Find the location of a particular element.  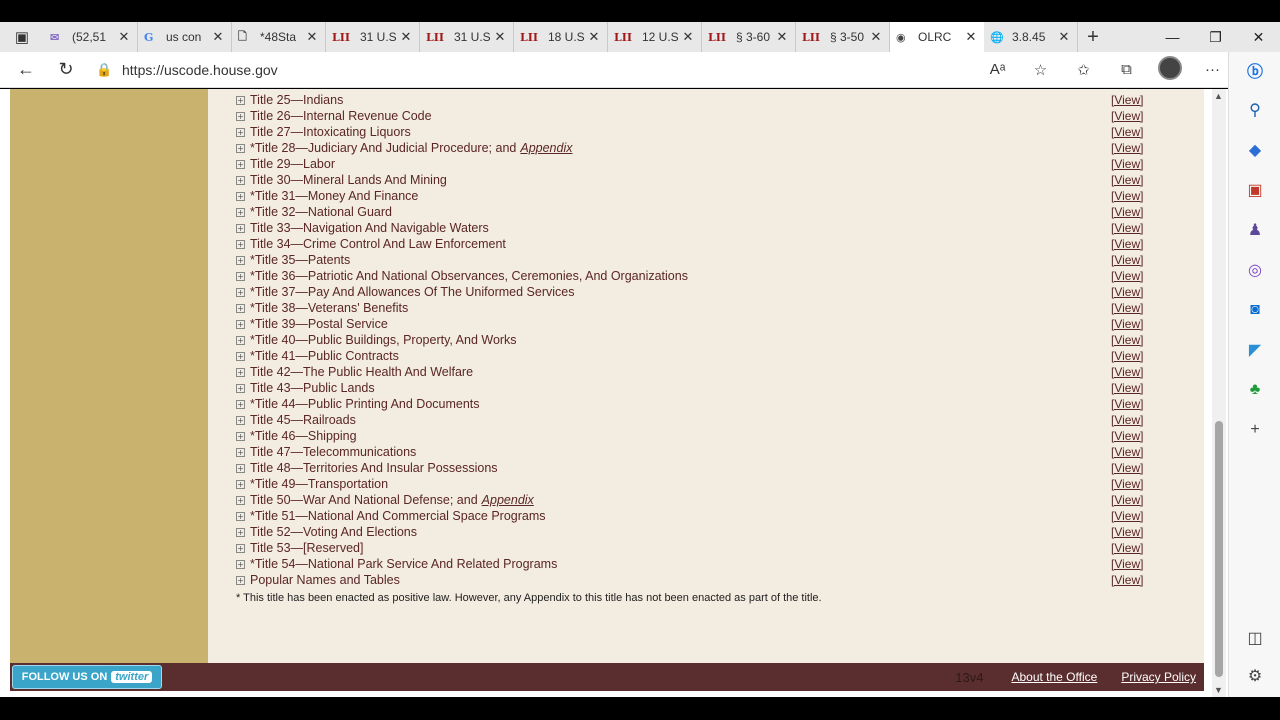

tools-briefcase-icon: ▣ is located at coordinates (1255, 190).